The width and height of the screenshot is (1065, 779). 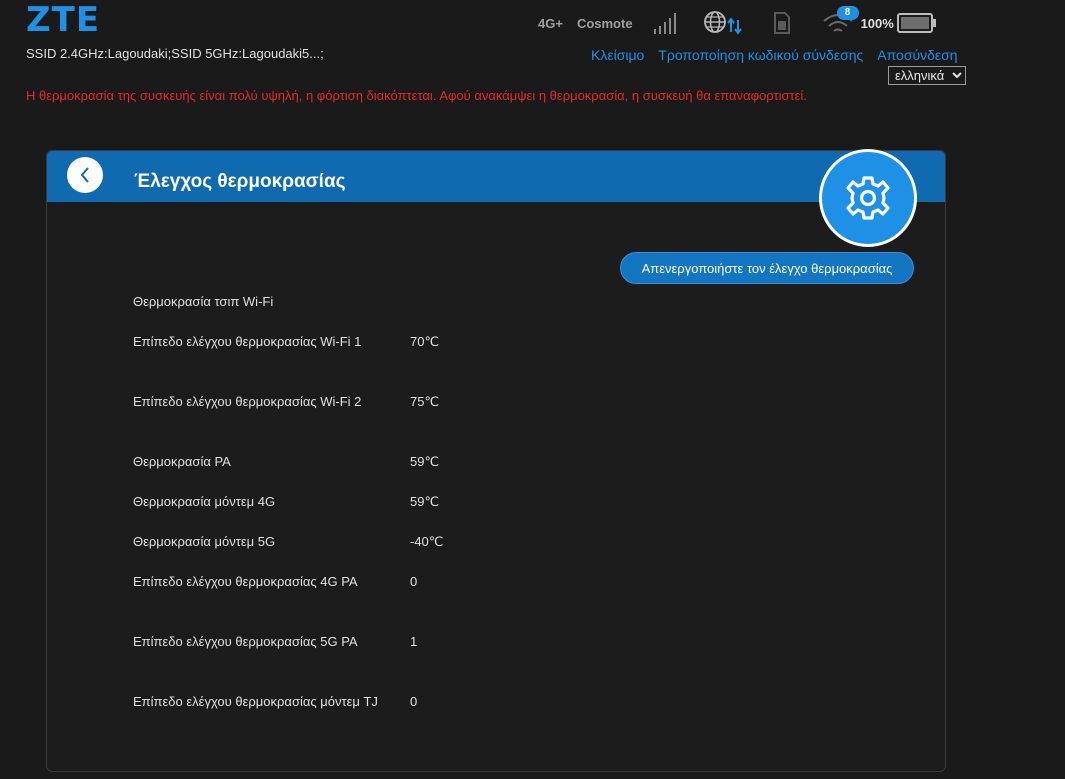 I want to click on temperature-row: Επίπεδο ελέγχου θερμοκρασίας Wi-Fi 1 70℃, so click(x=286, y=342).